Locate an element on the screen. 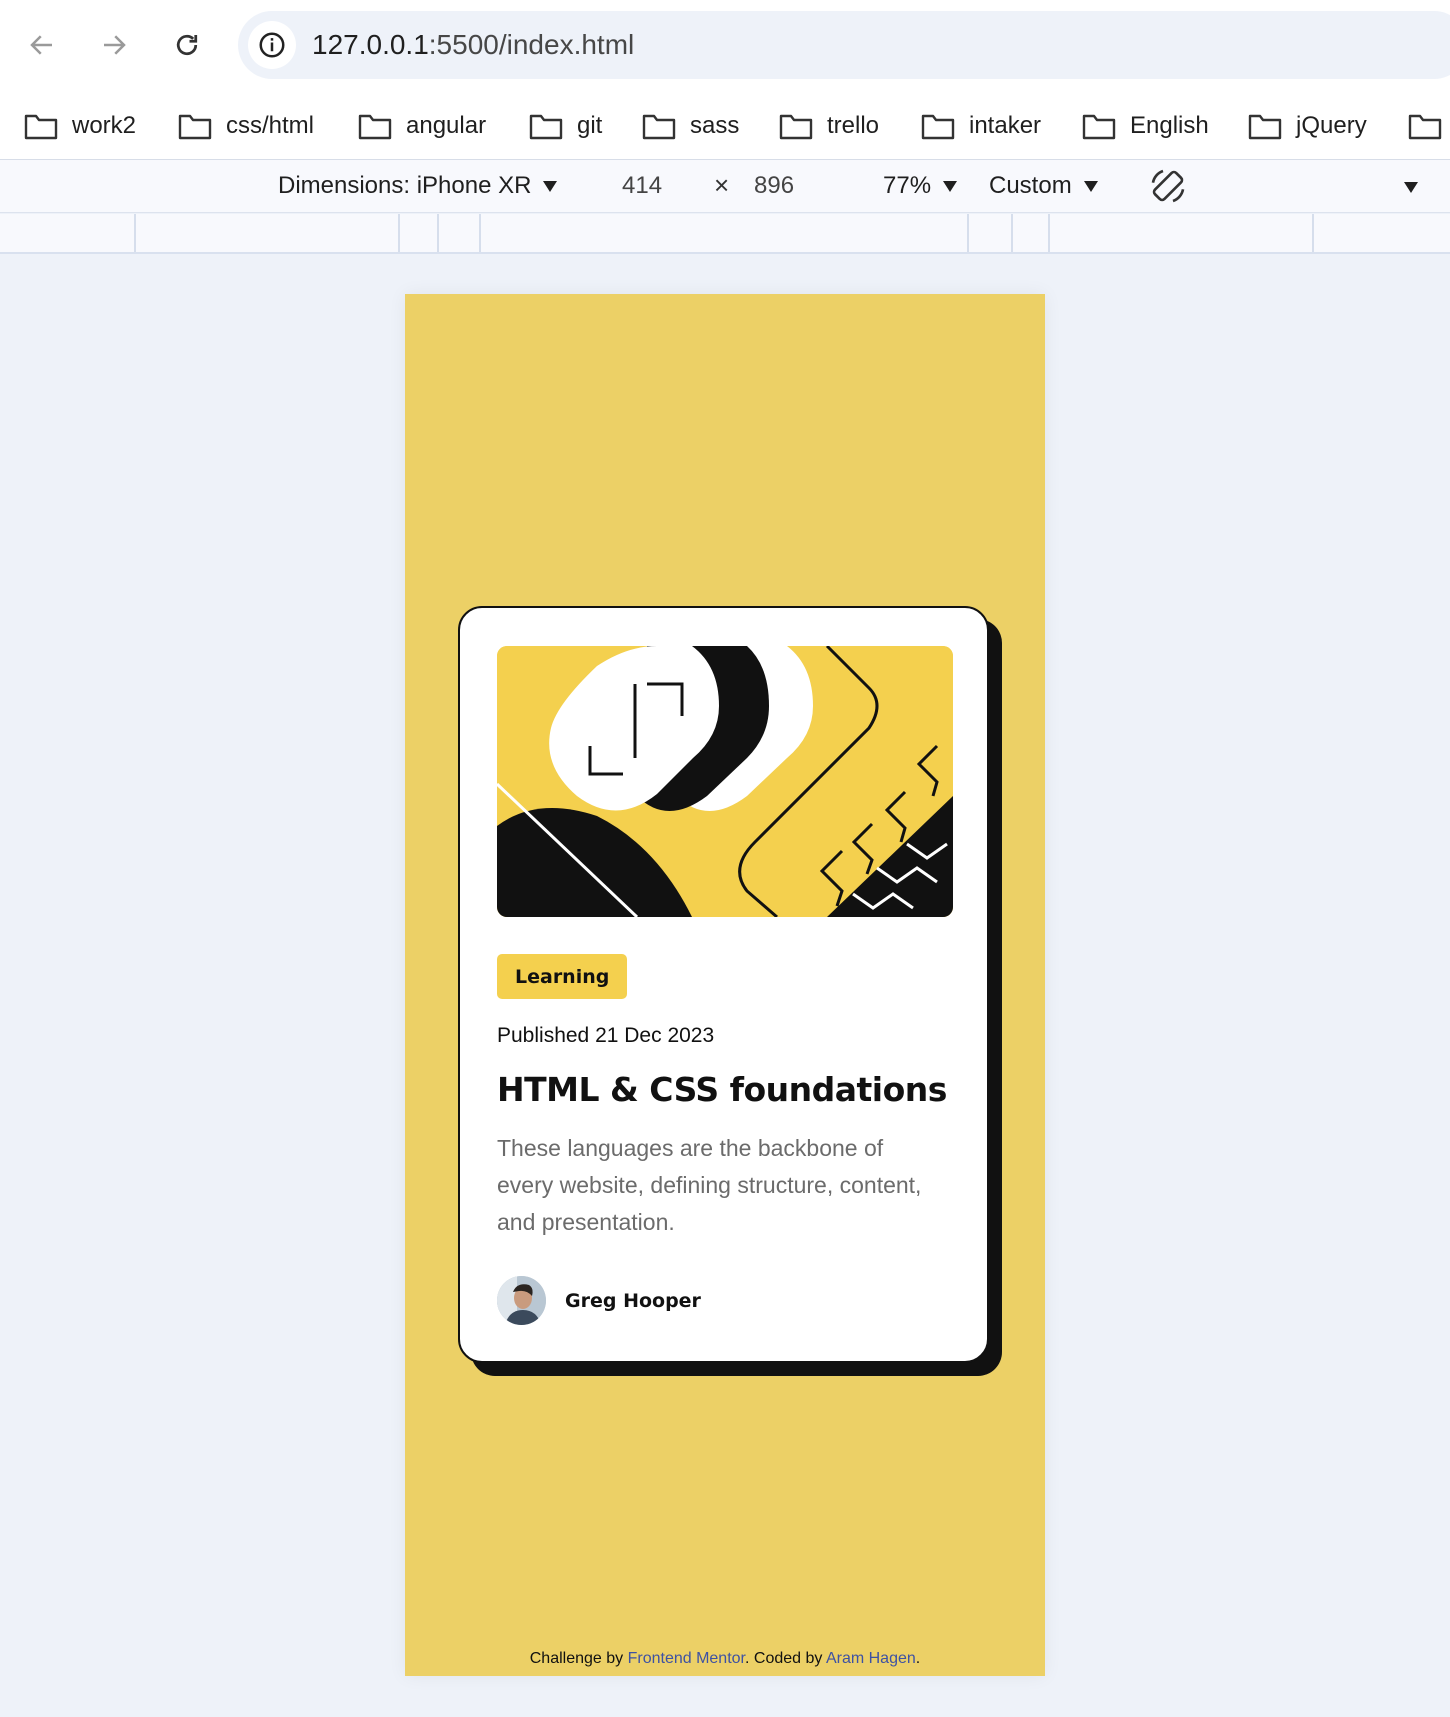  bookmark-angular: angular is located at coordinates (422, 126).